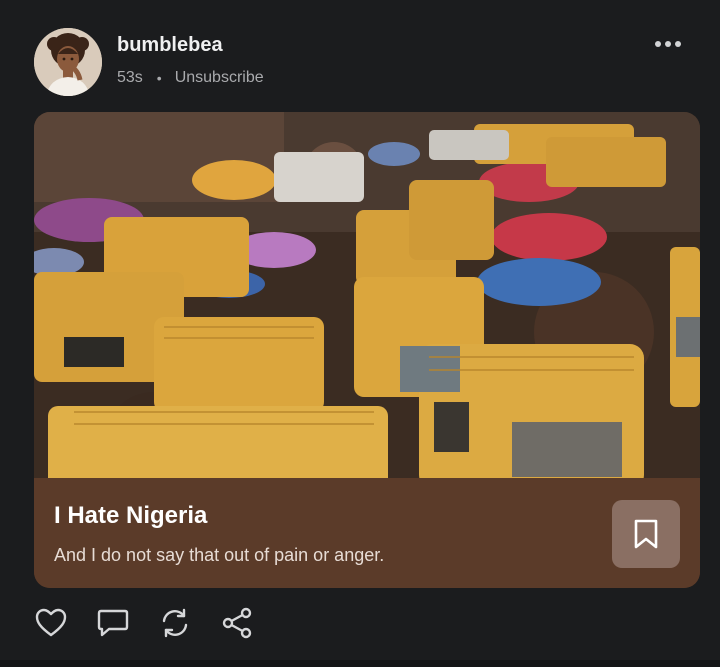 The width and height of the screenshot is (720, 667). Describe the element at coordinates (360, 663) in the screenshot. I see `divider` at that location.